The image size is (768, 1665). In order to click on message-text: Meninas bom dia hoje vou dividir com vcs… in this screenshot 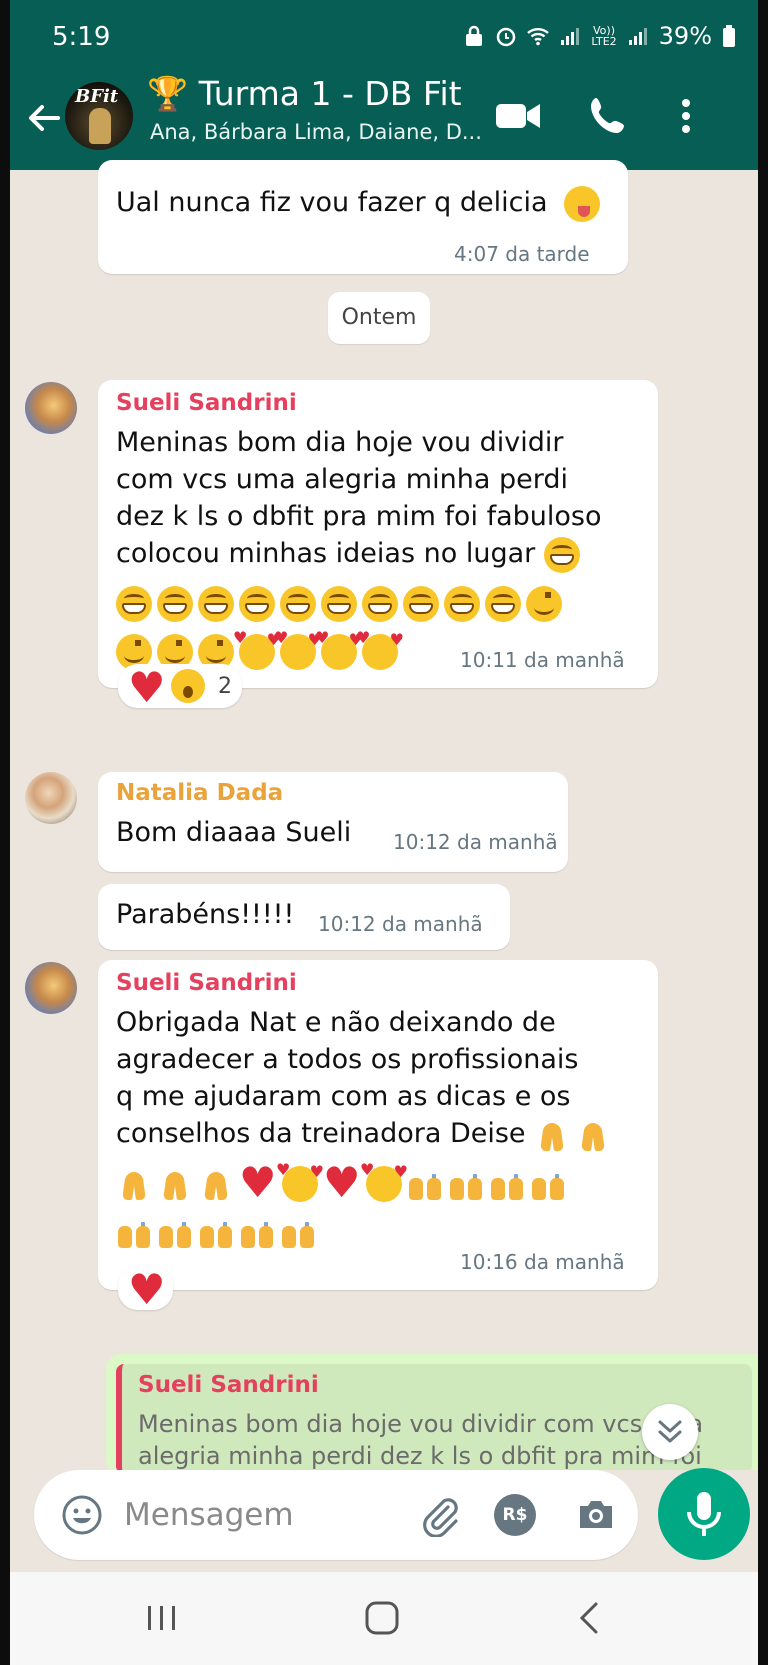, I will do `click(386, 498)`.